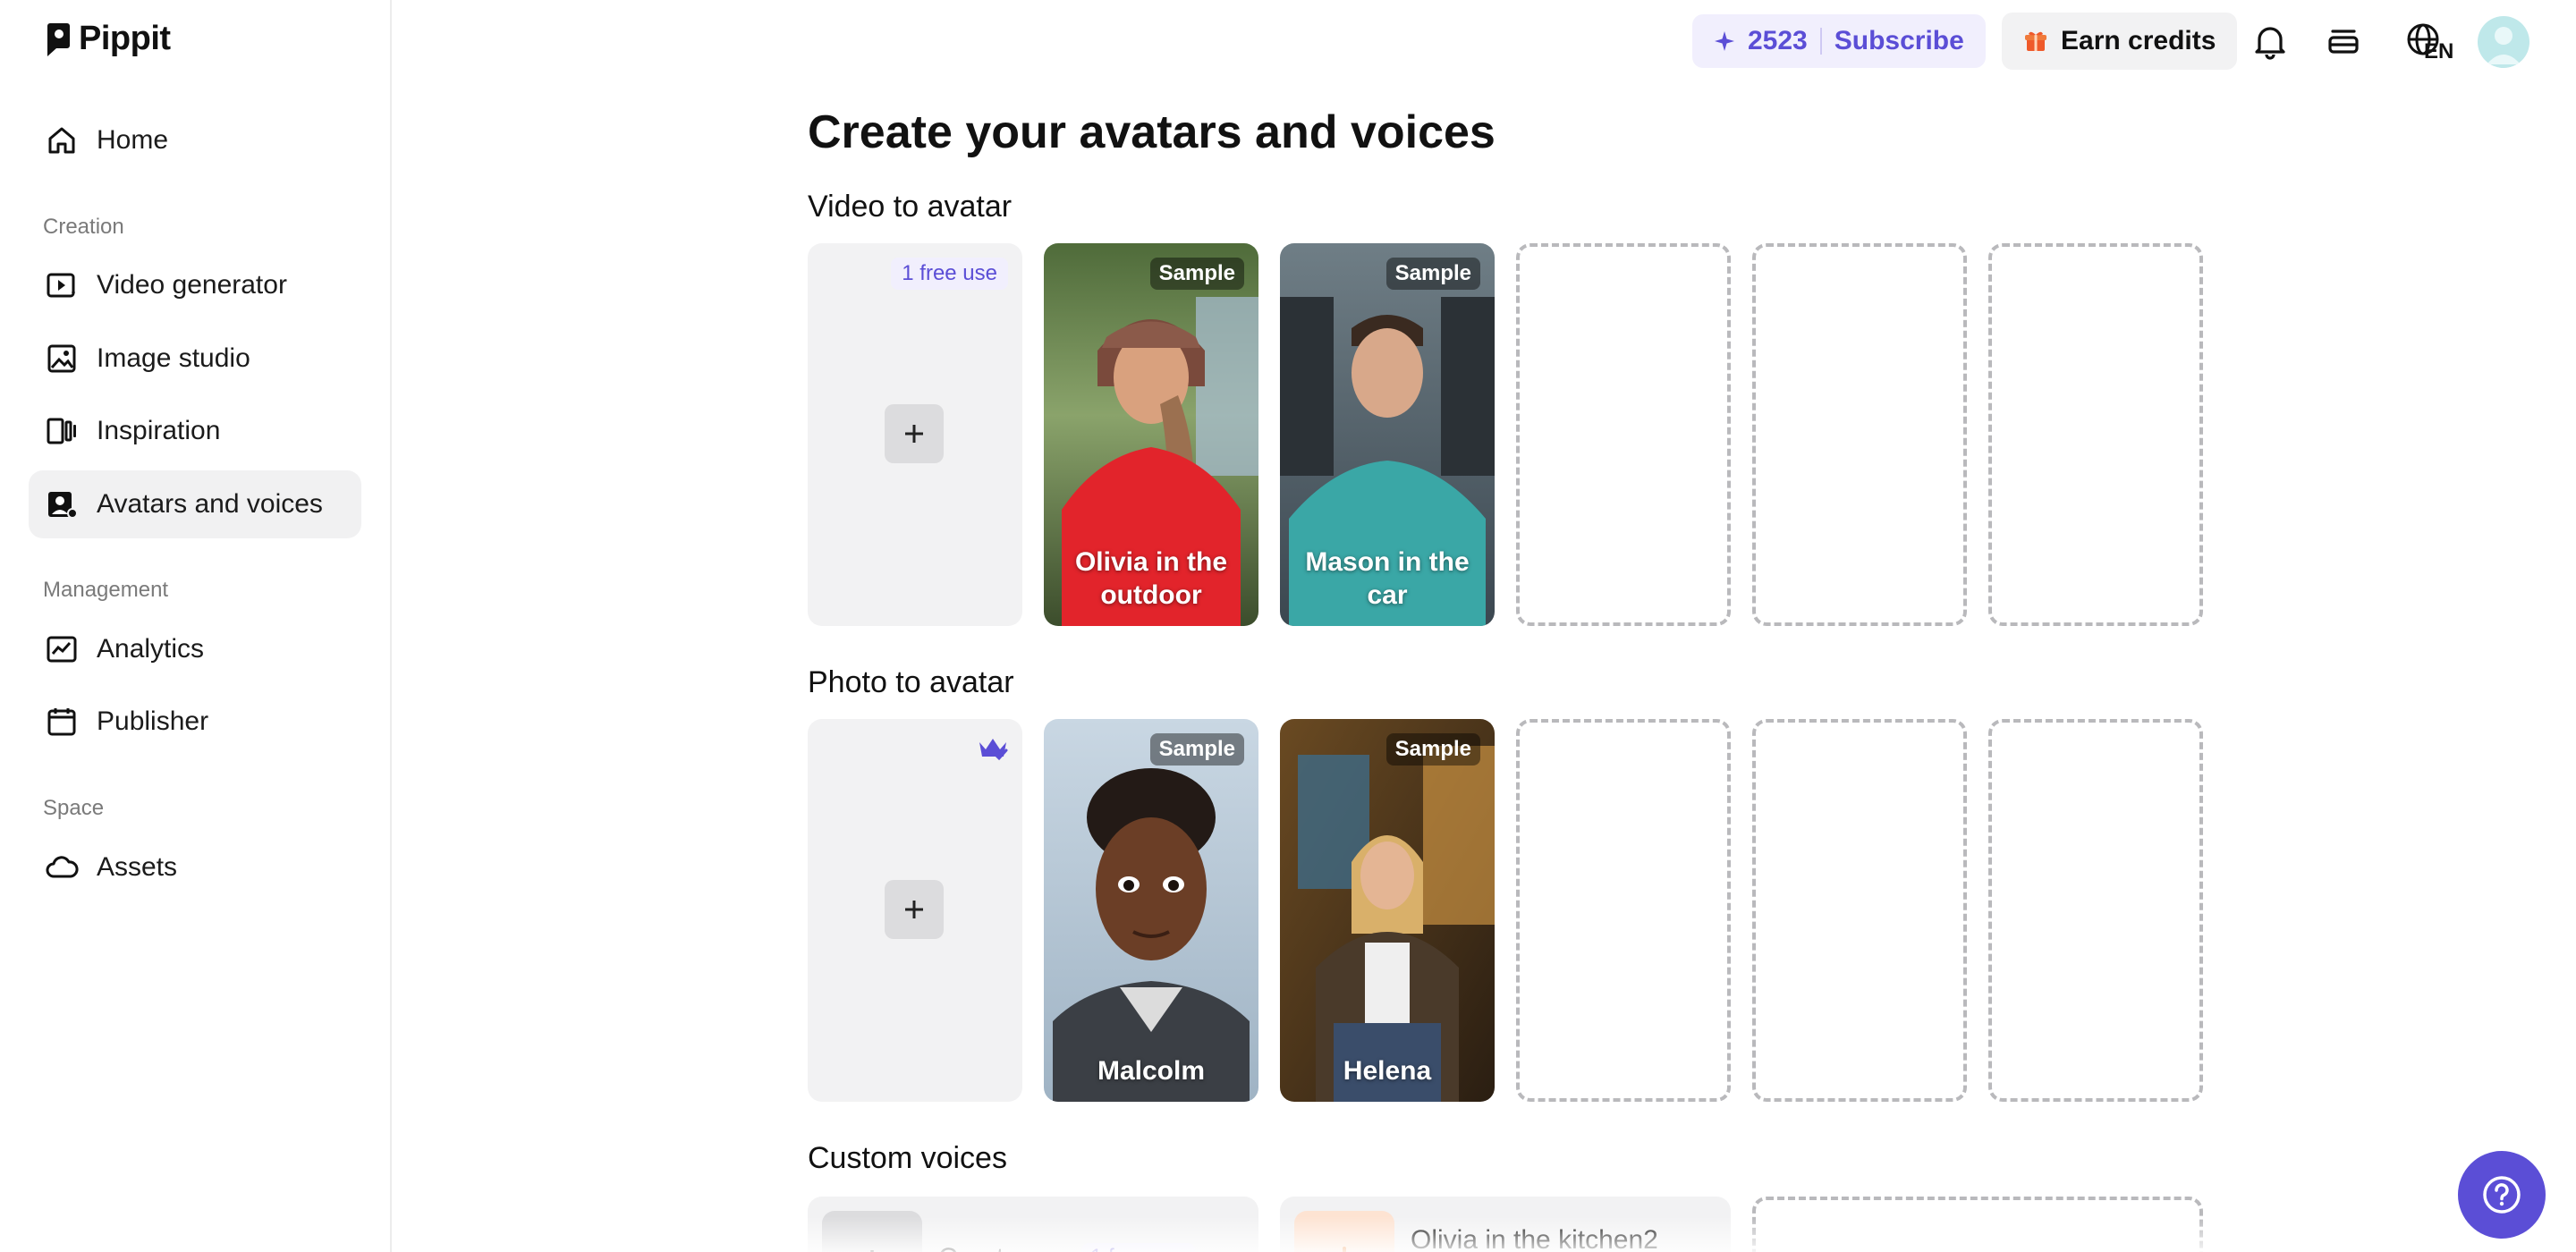 Image resolution: width=2576 pixels, height=1252 pixels. I want to click on section-title-custom-voices: Custom voices, so click(907, 1158).